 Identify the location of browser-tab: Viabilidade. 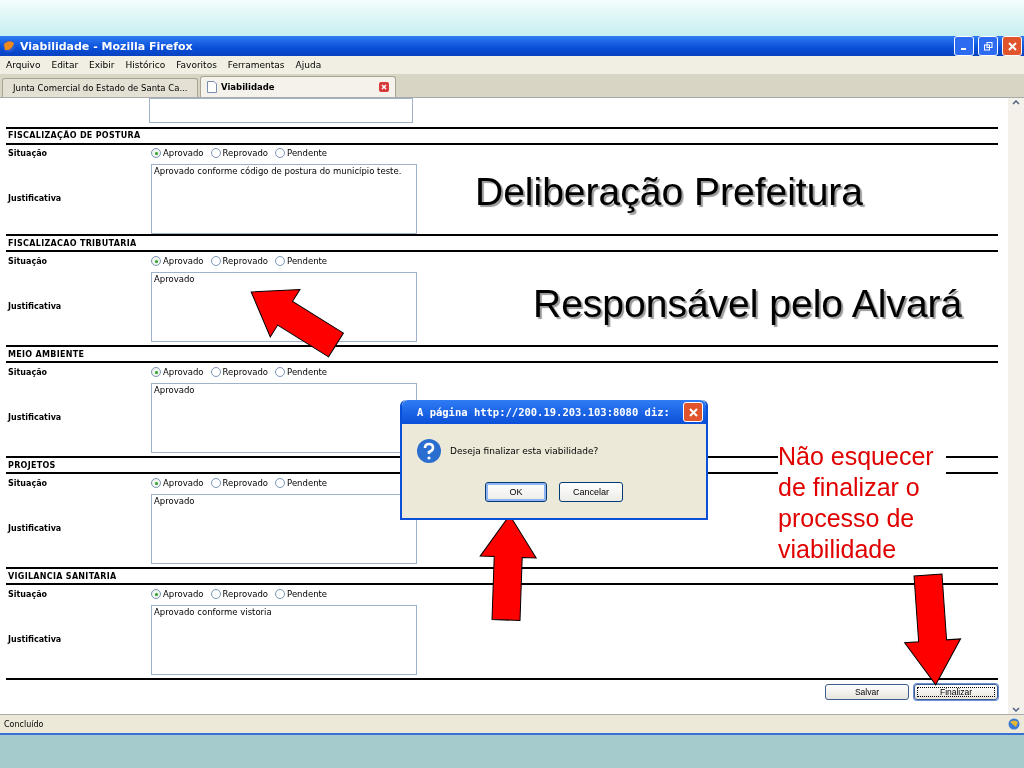
(298, 86).